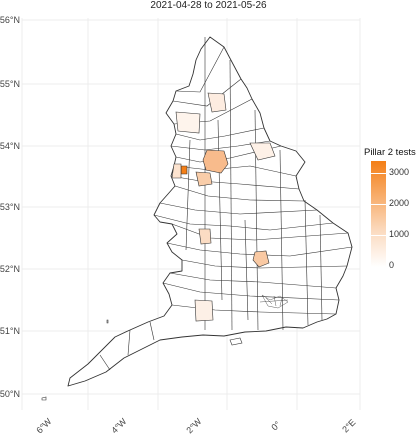 Image resolution: width=417 pixels, height=440 pixels. I want to click on region-cumbria, so click(188, 122).